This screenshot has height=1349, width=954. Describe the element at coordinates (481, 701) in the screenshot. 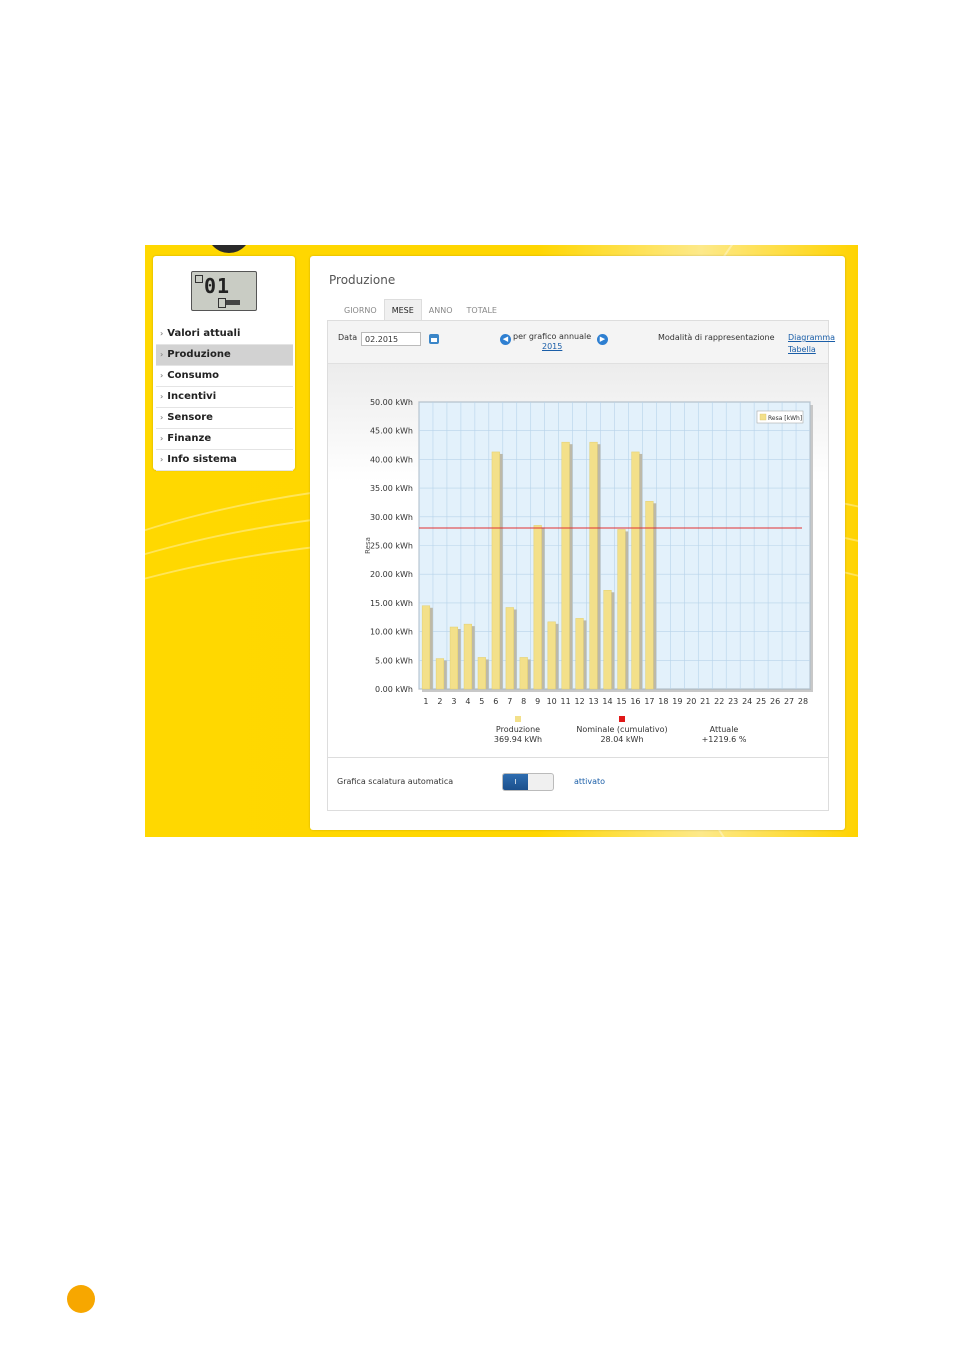

I see `x-tick-label: 5` at that location.